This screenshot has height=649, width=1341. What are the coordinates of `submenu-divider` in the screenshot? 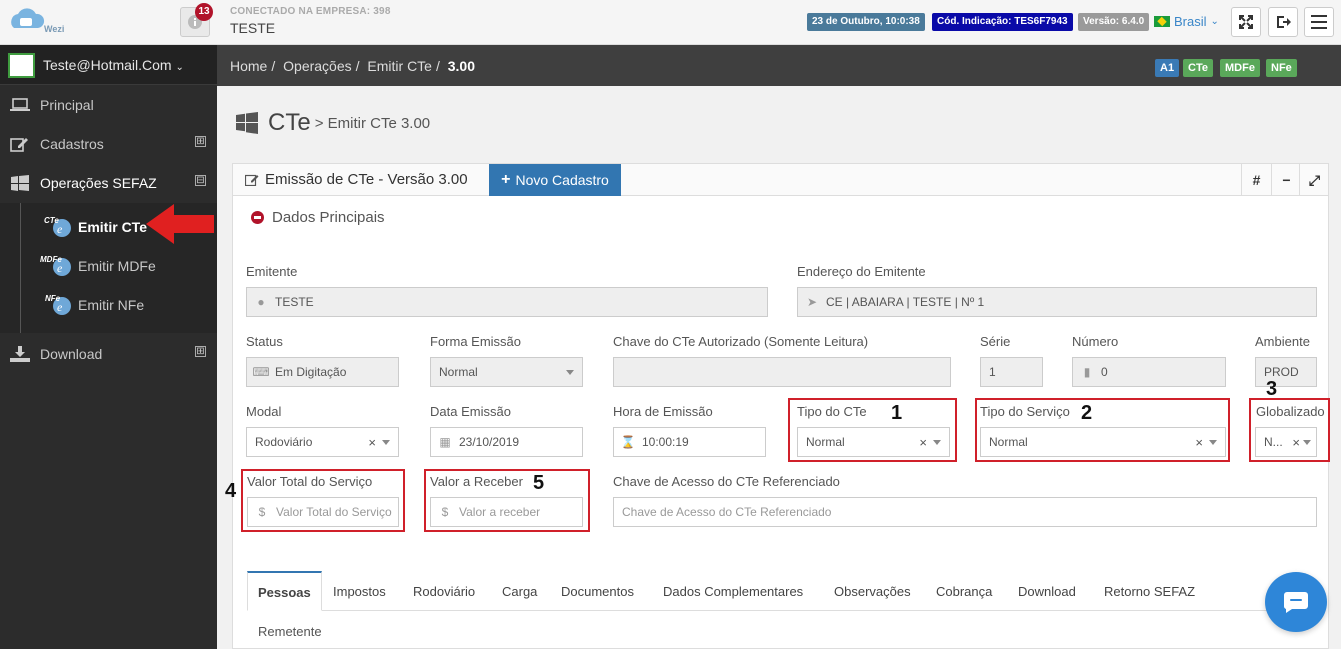 It's located at (20, 268).